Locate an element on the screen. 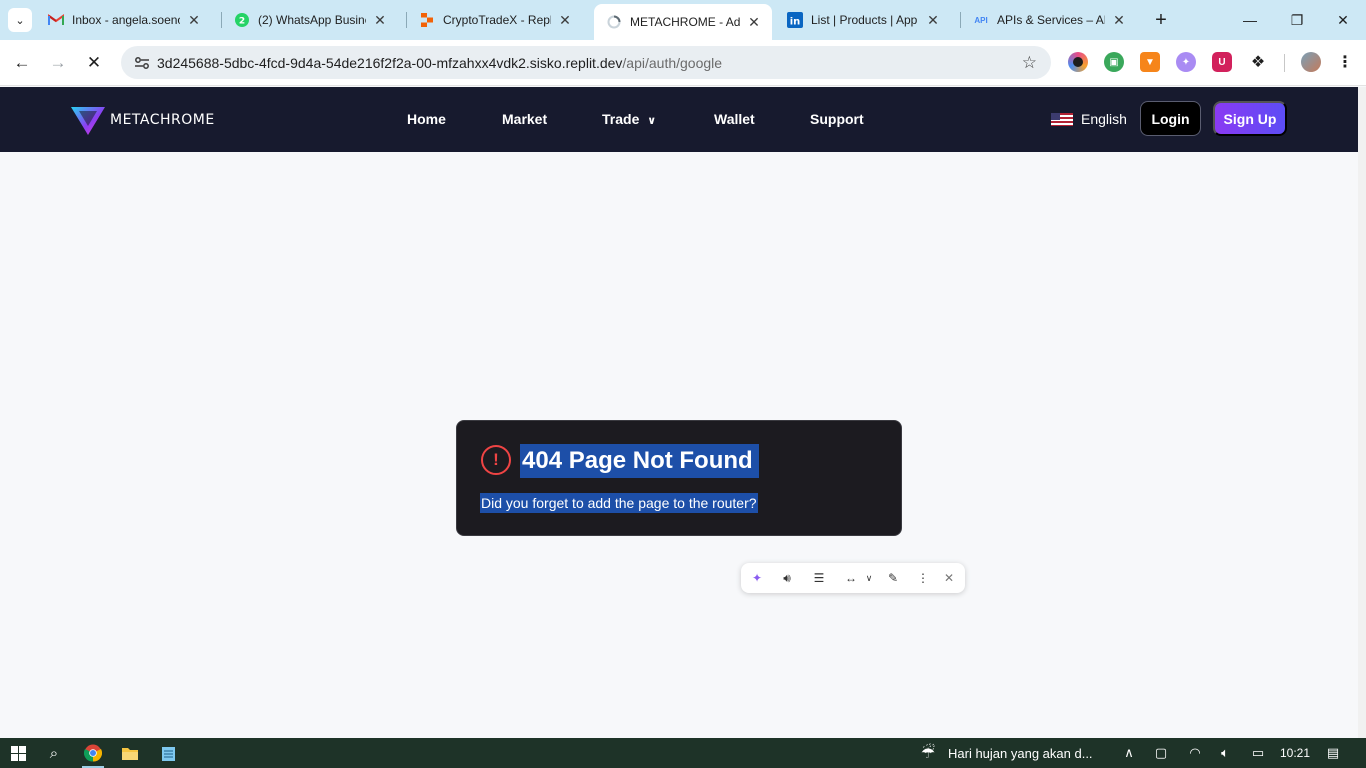  clock-time: 10:21 is located at coordinates (1295, 753).